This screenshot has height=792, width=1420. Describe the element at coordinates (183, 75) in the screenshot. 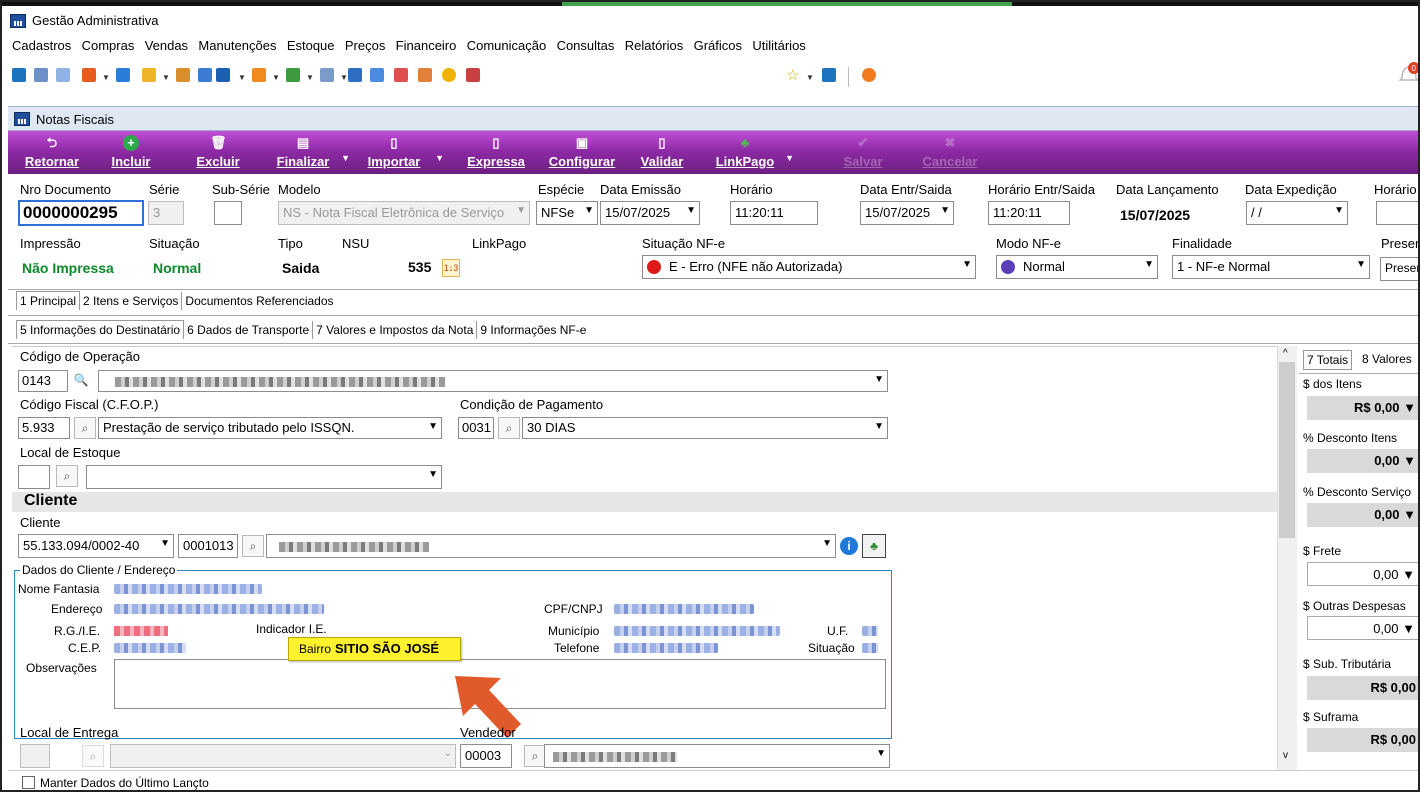

I see `toolbar-person-icon` at that location.